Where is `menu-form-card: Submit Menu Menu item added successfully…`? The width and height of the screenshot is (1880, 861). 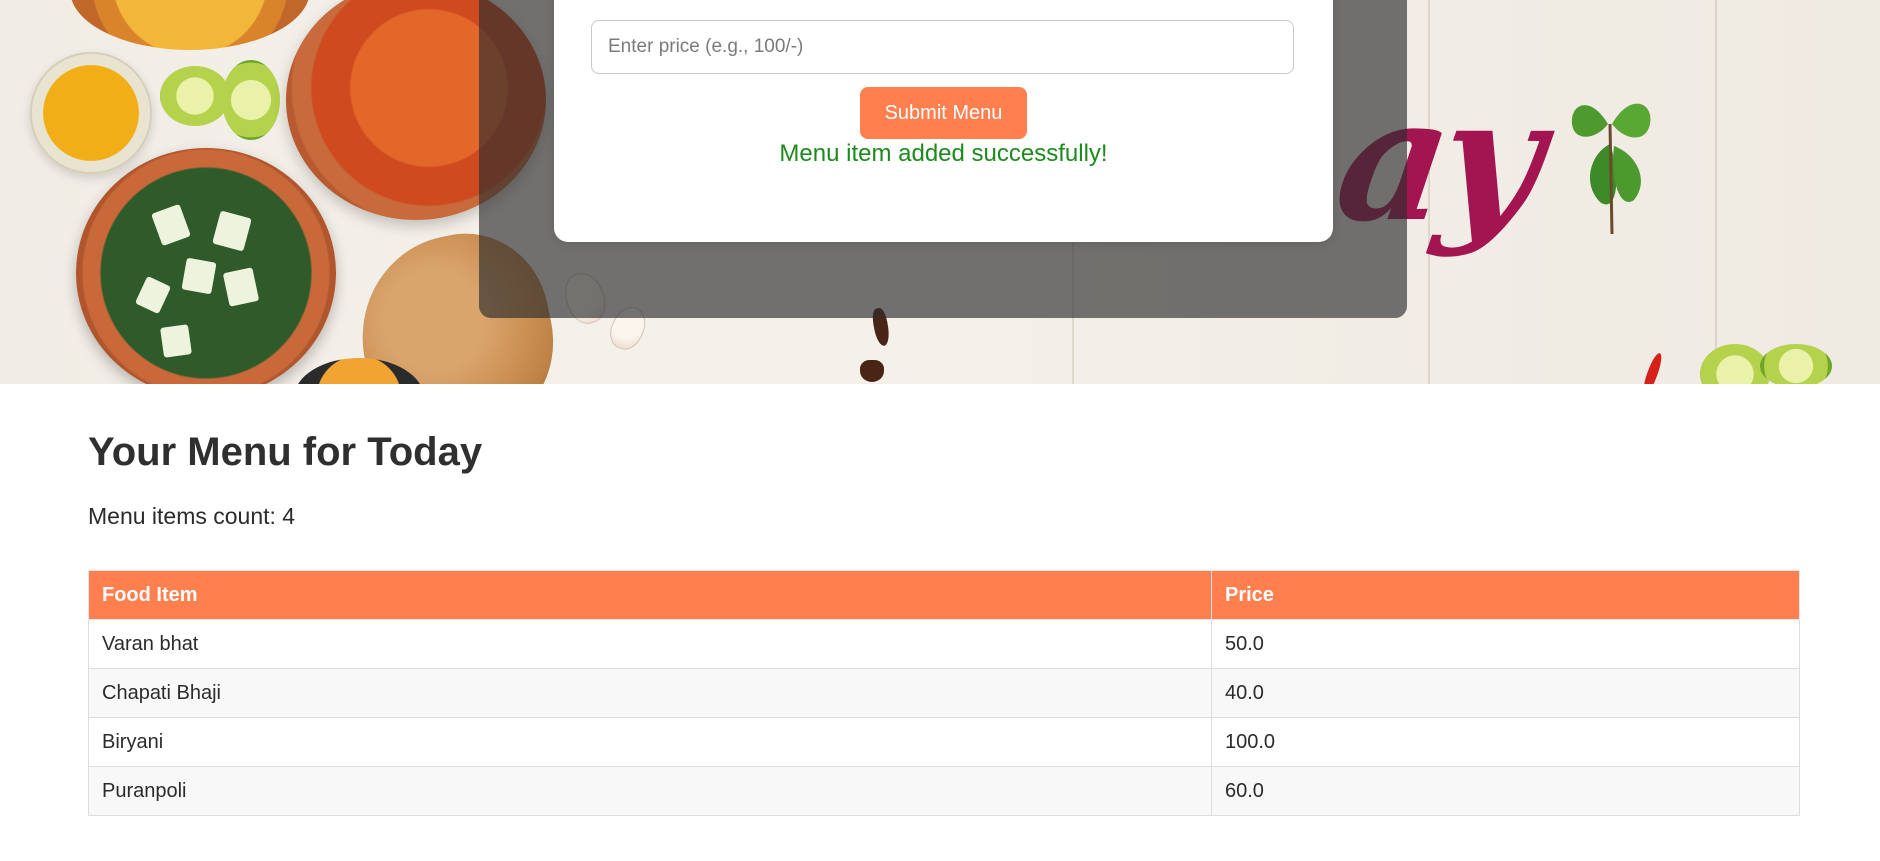 menu-form-card: Submit Menu Menu item added successfully… is located at coordinates (943, 121).